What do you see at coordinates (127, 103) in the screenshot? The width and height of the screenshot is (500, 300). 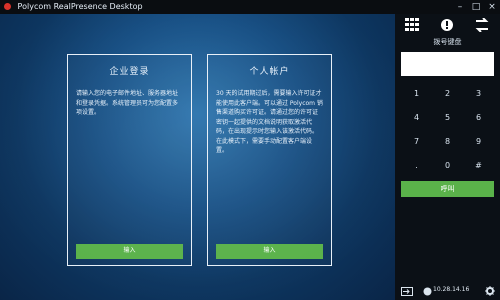 I see `enterprise-login-description: 请输入您的电子邮件地址、服务器地址和登录凭据。系统管理员可为您配置多项设置。` at bounding box center [127, 103].